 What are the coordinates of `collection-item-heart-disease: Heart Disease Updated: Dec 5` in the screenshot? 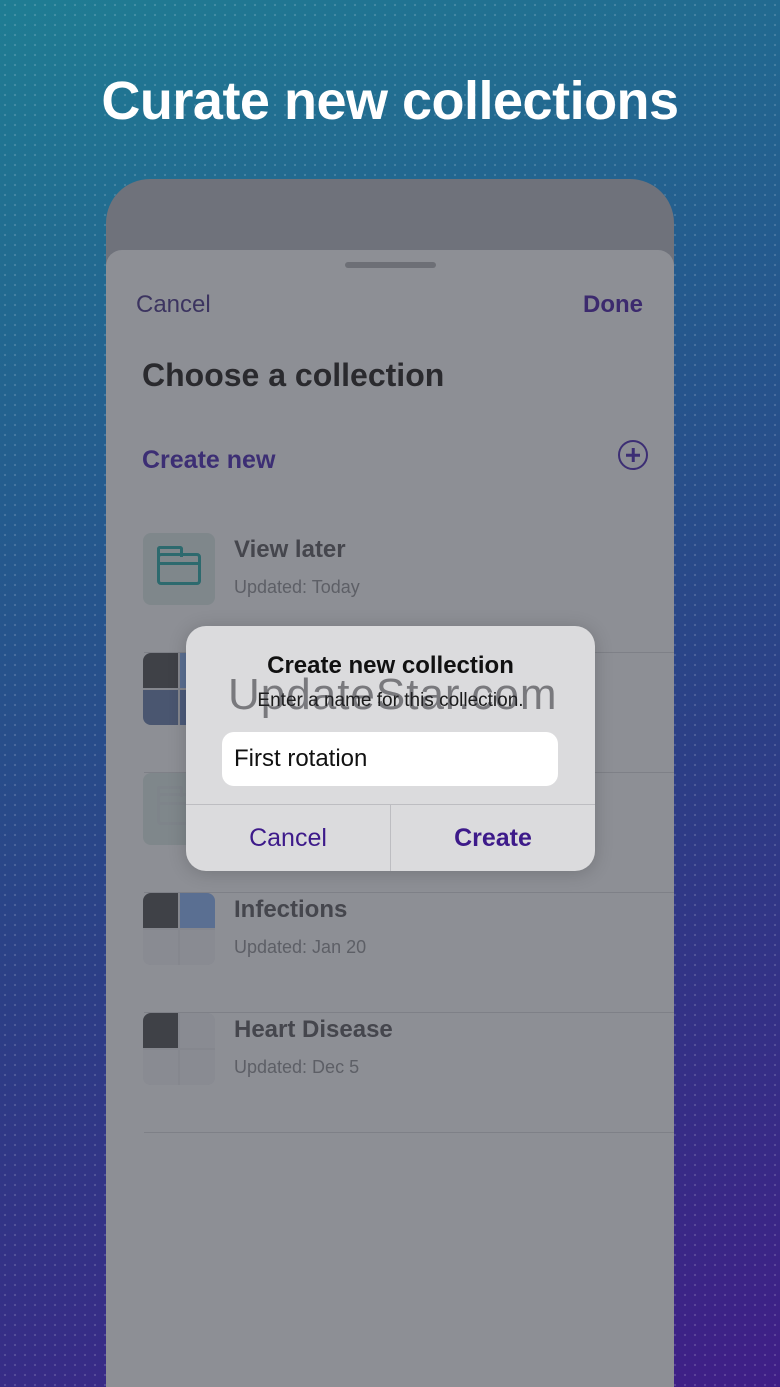 It's located at (390, 1073).